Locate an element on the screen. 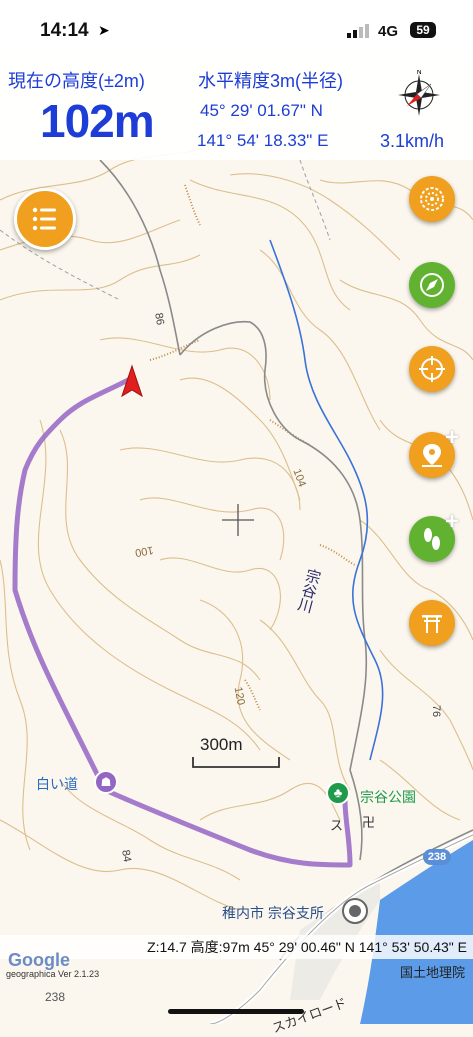  poi-label-shiroi-michi: 白い道 is located at coordinates (57, 784).